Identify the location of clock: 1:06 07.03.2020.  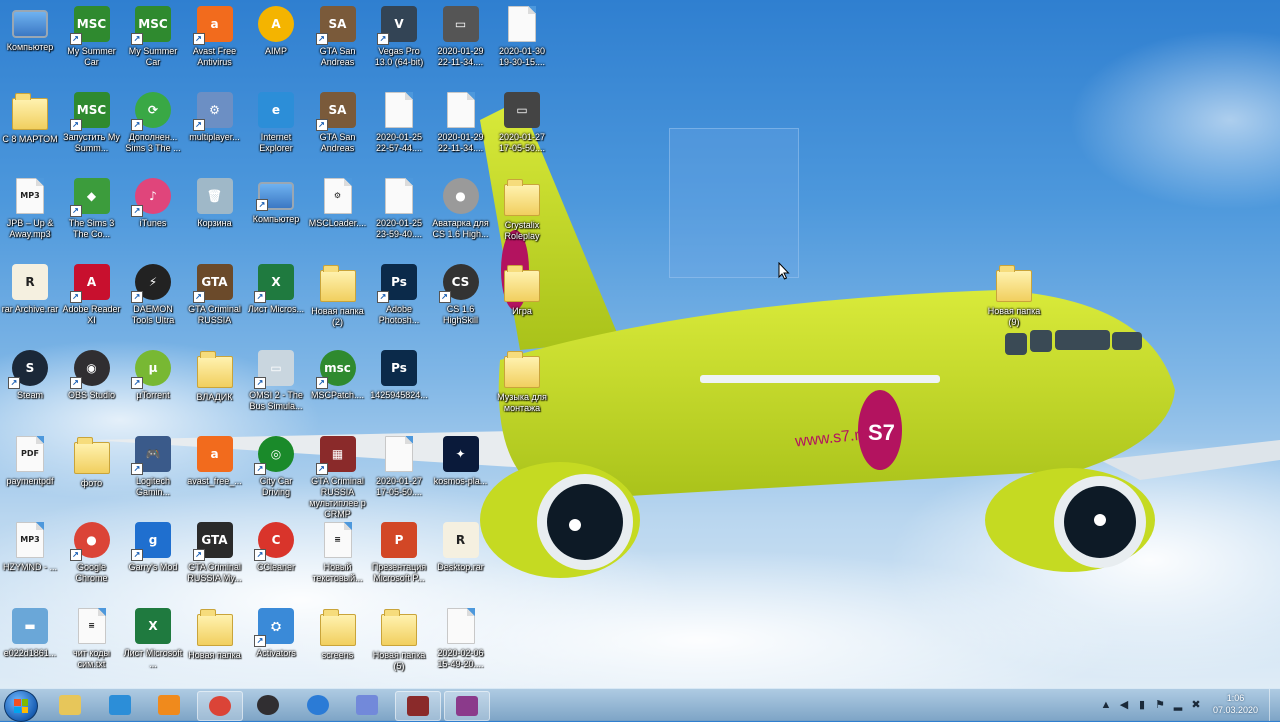
(1235, 704).